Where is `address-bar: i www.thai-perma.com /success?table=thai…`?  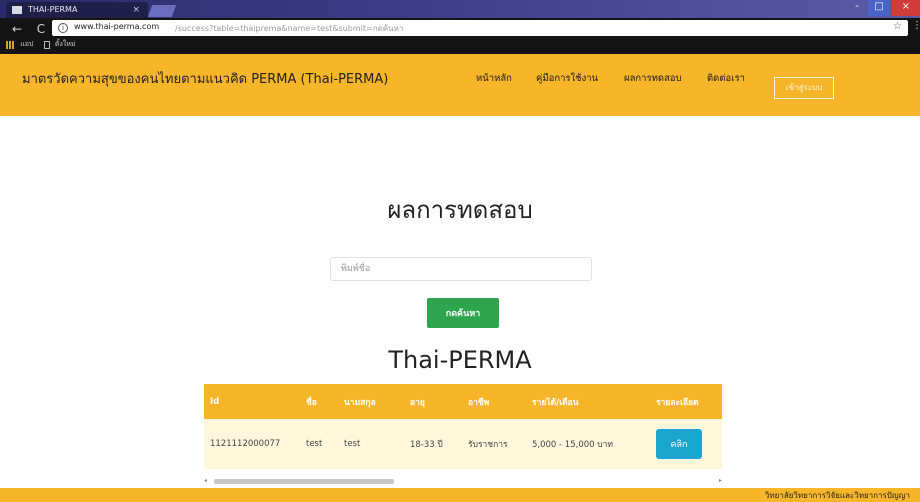 address-bar: i www.thai-perma.com /success?table=thai… is located at coordinates (480, 28).